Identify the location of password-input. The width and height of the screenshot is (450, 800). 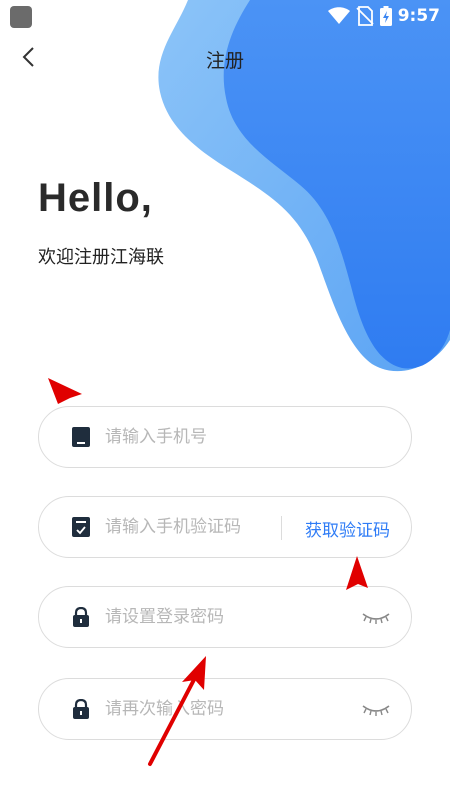
(225, 617).